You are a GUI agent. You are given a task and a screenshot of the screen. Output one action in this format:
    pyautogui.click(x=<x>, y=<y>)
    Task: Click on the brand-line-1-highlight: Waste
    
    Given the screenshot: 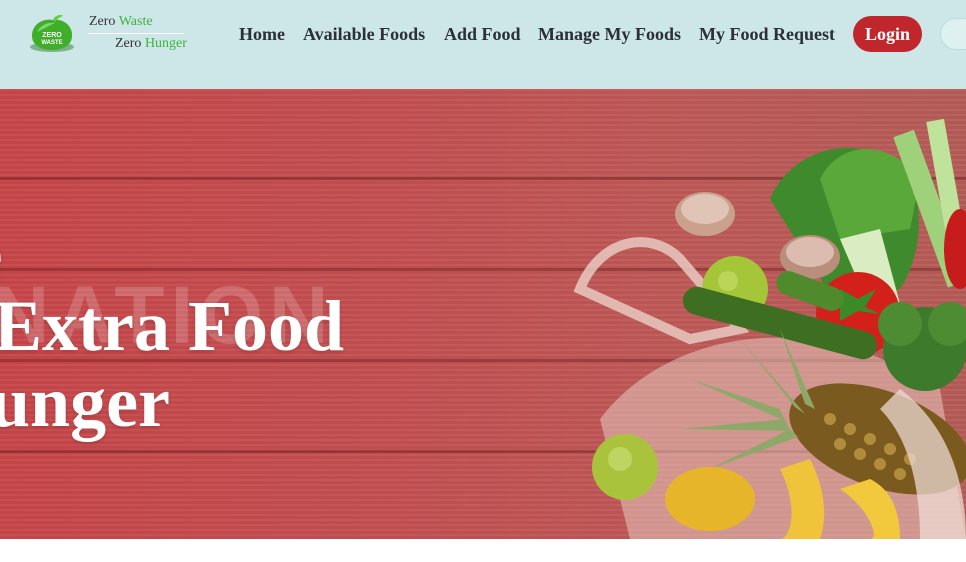 What is the action you would take?
    pyautogui.click(x=135, y=21)
    